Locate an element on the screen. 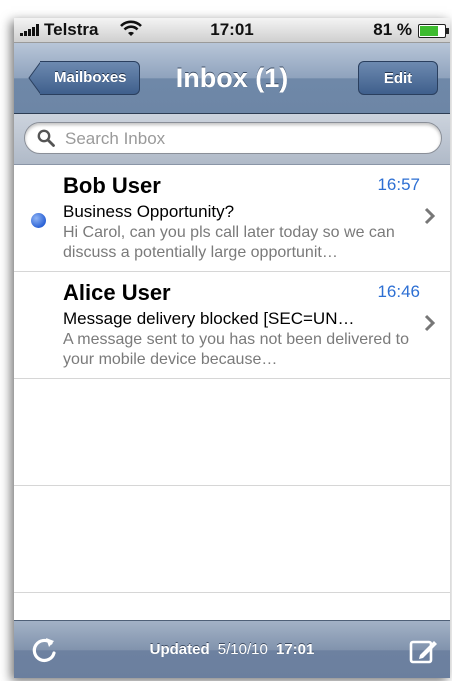 This screenshot has height=681, width=452. updated-status: Updated 5/10/10 17:01 is located at coordinates (232, 649).